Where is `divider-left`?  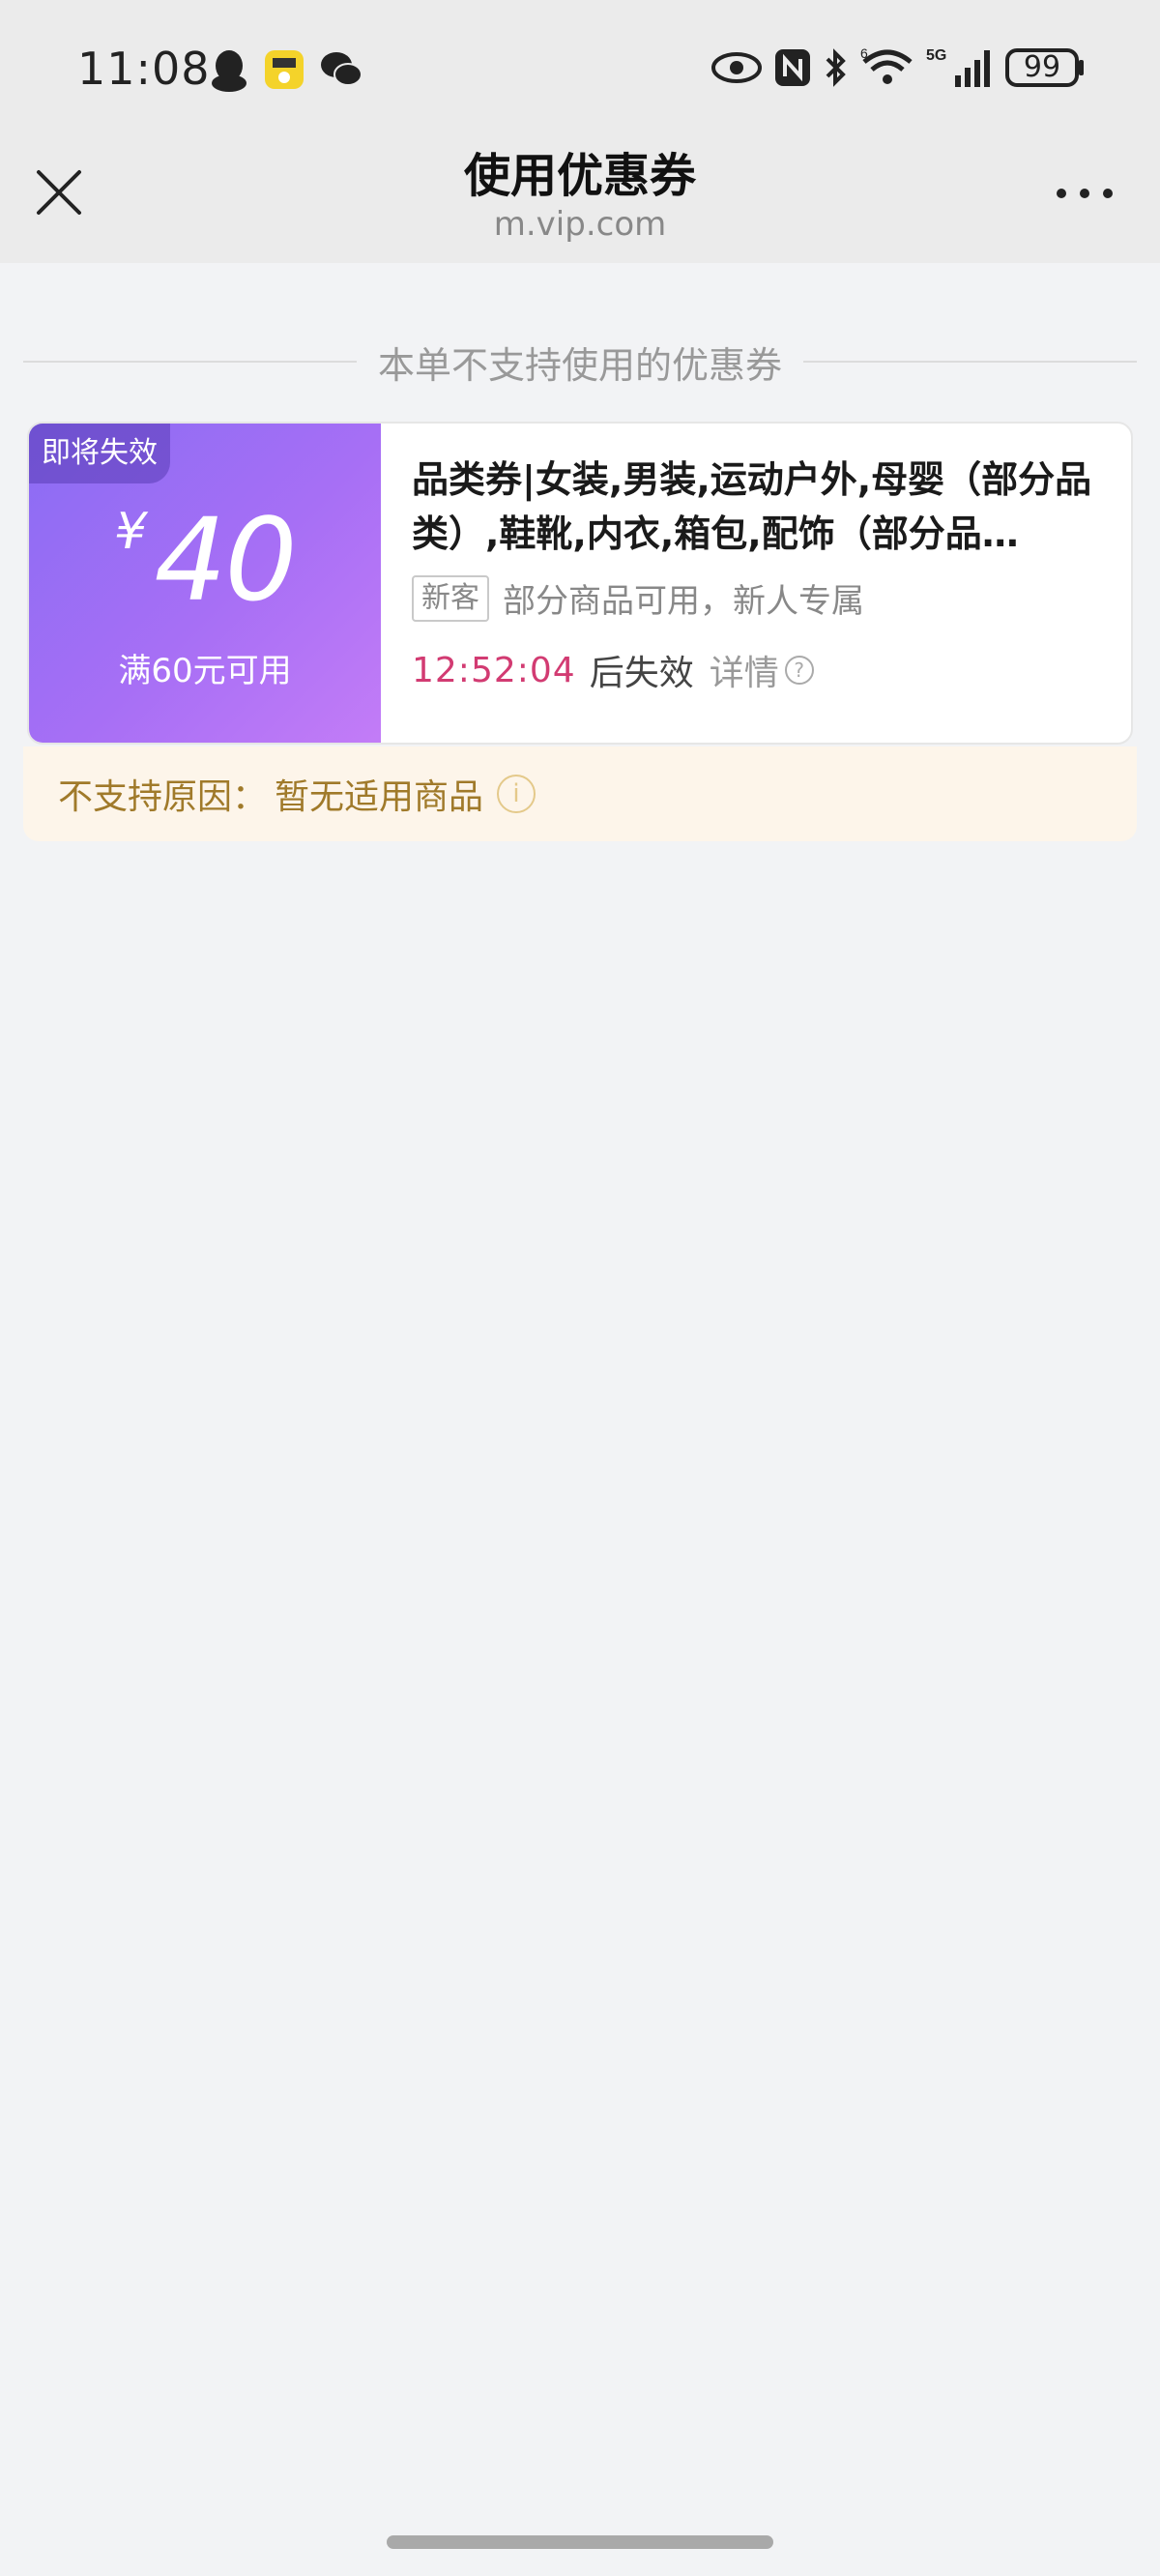 divider-left is located at coordinates (190, 362).